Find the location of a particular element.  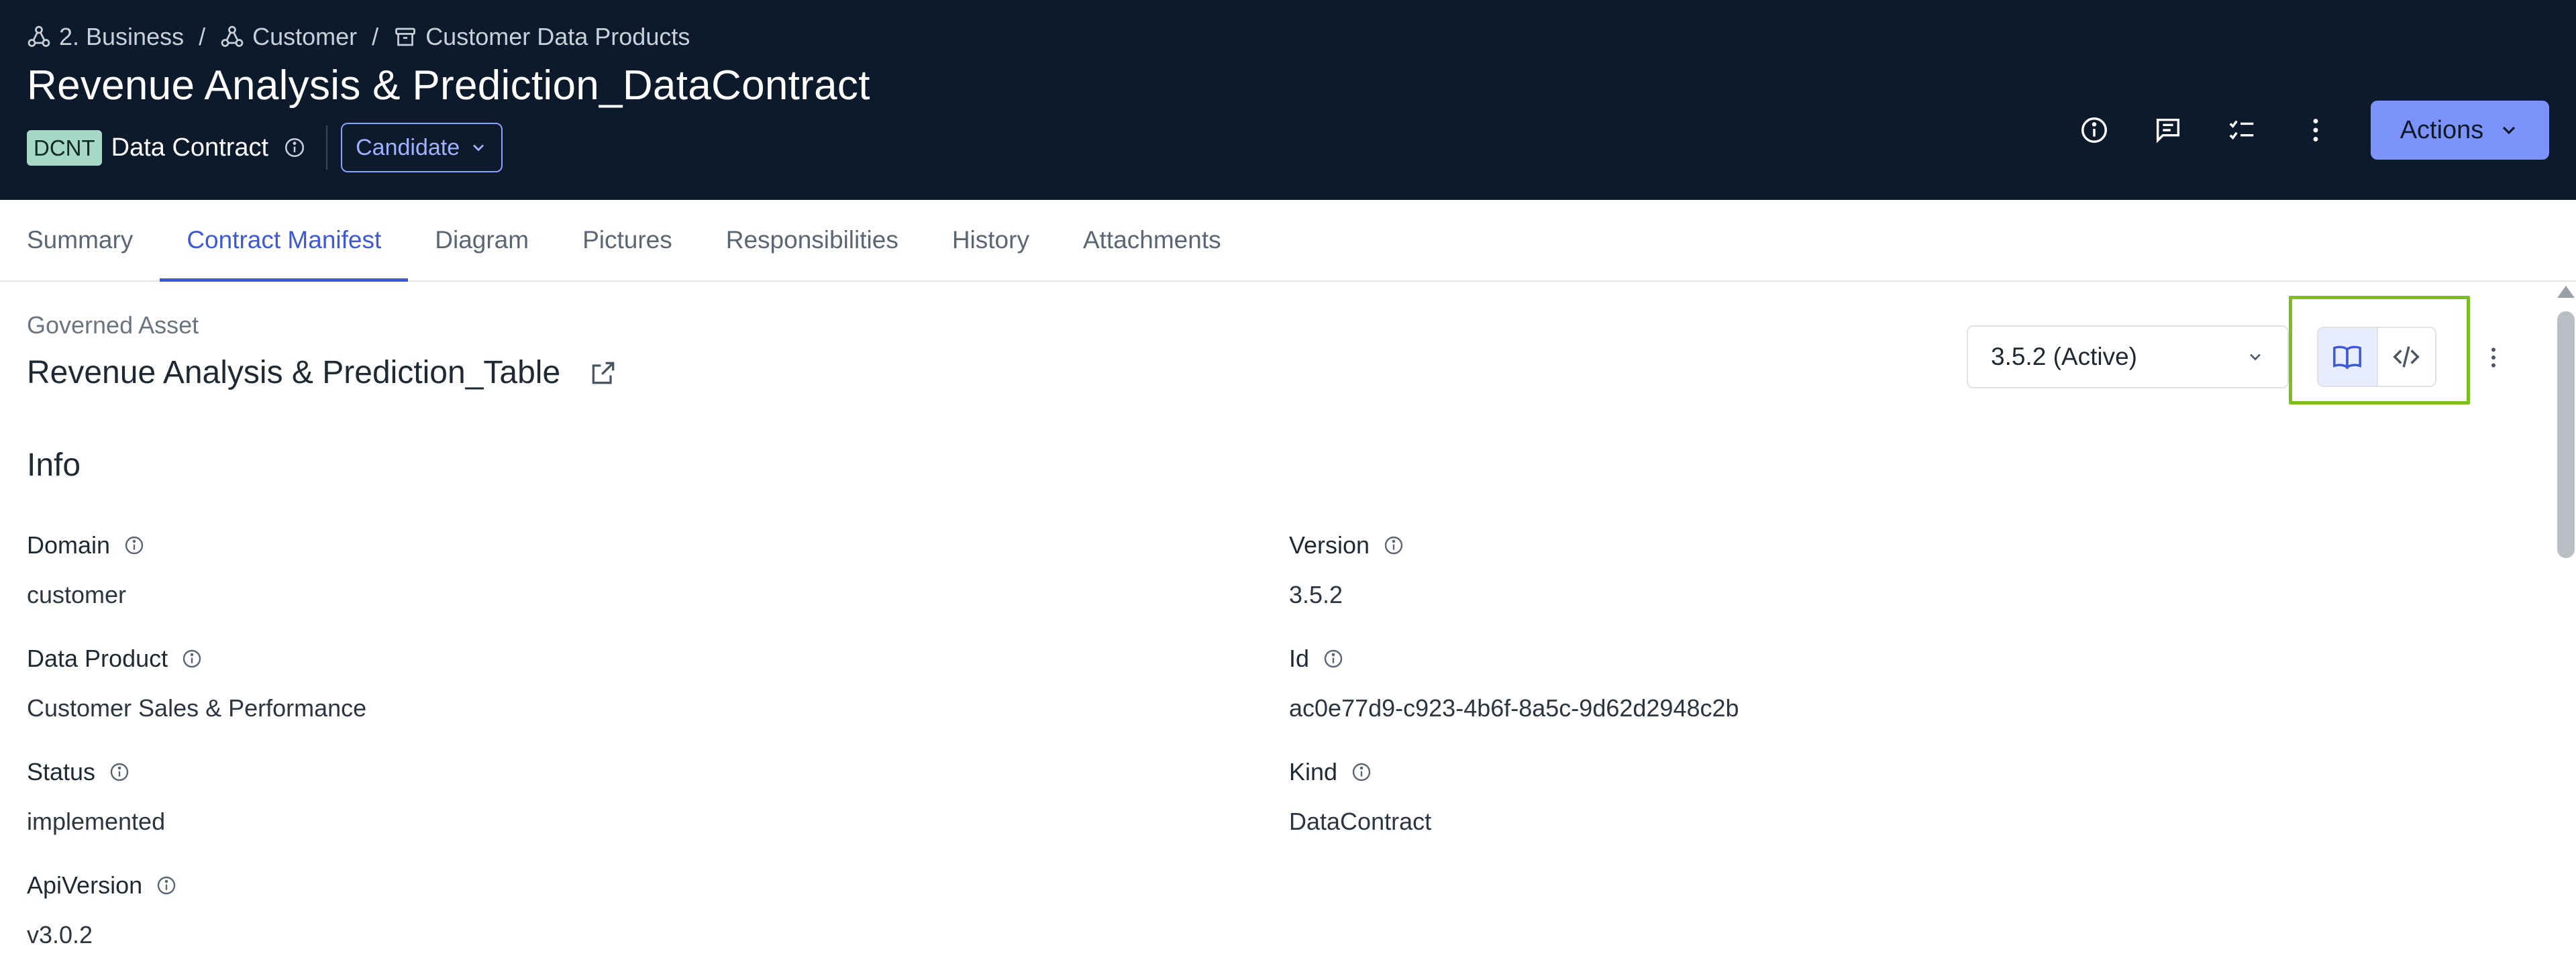

breadcrumb-label: Customer Data Products is located at coordinates (557, 36).